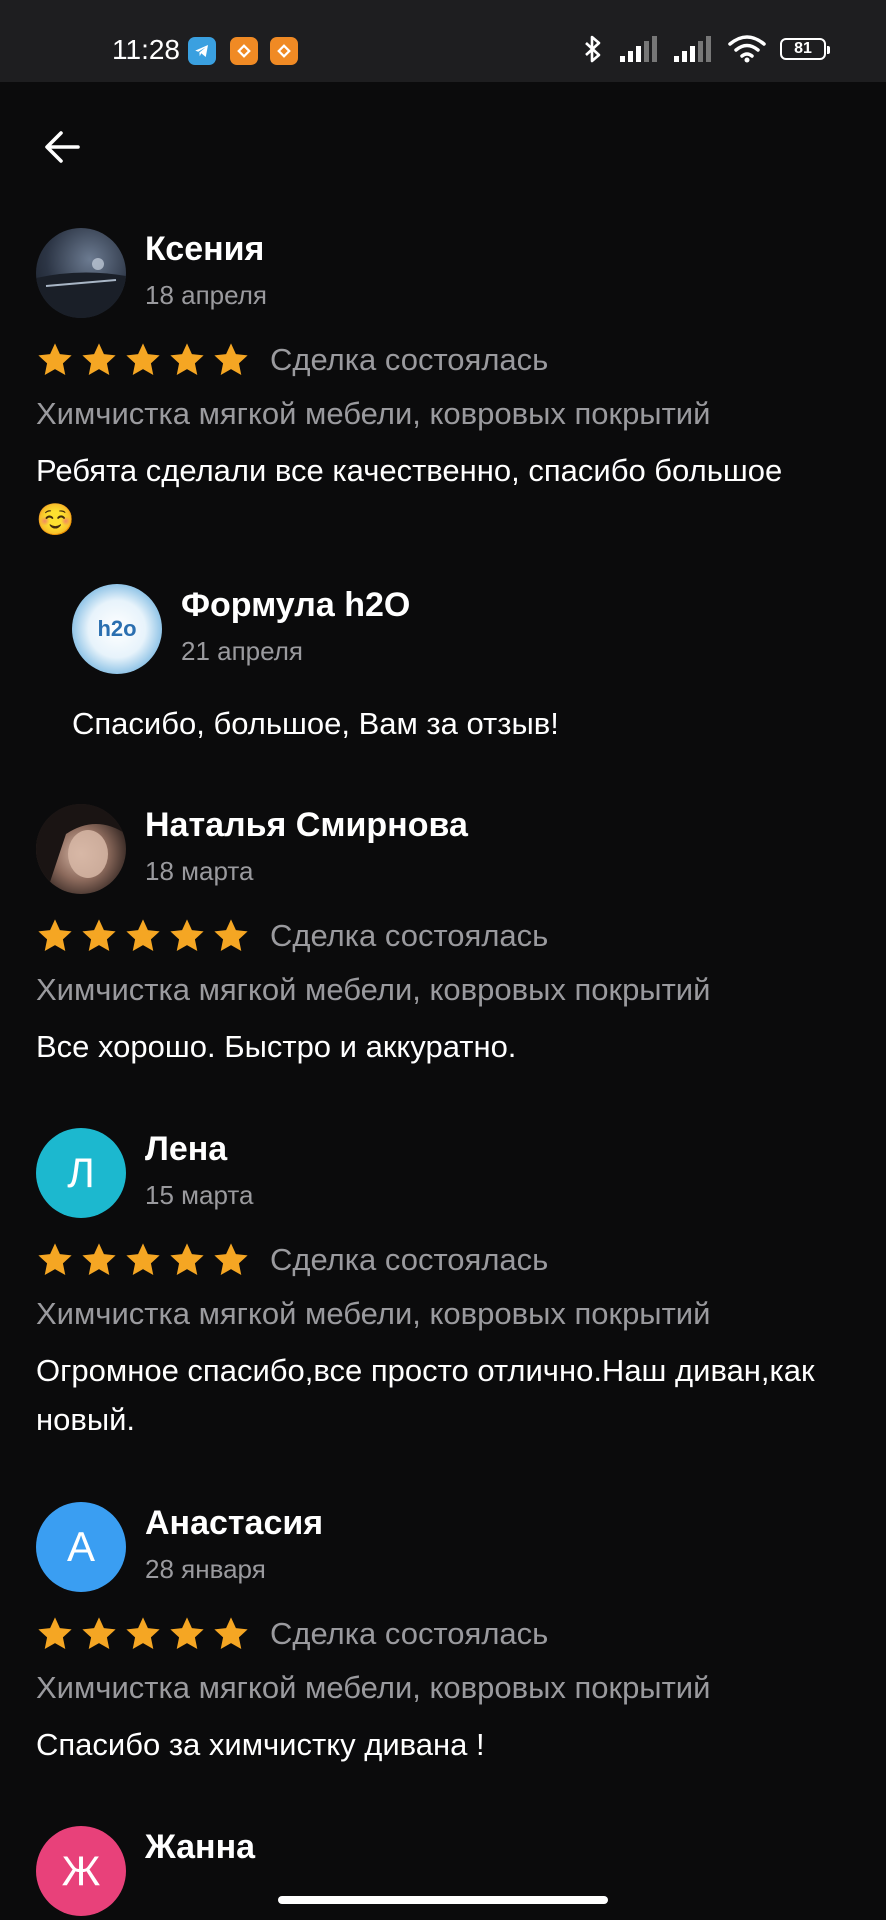 Image resolution: width=886 pixels, height=1920 pixels. I want to click on reply-date: 21 апреля, so click(242, 651).